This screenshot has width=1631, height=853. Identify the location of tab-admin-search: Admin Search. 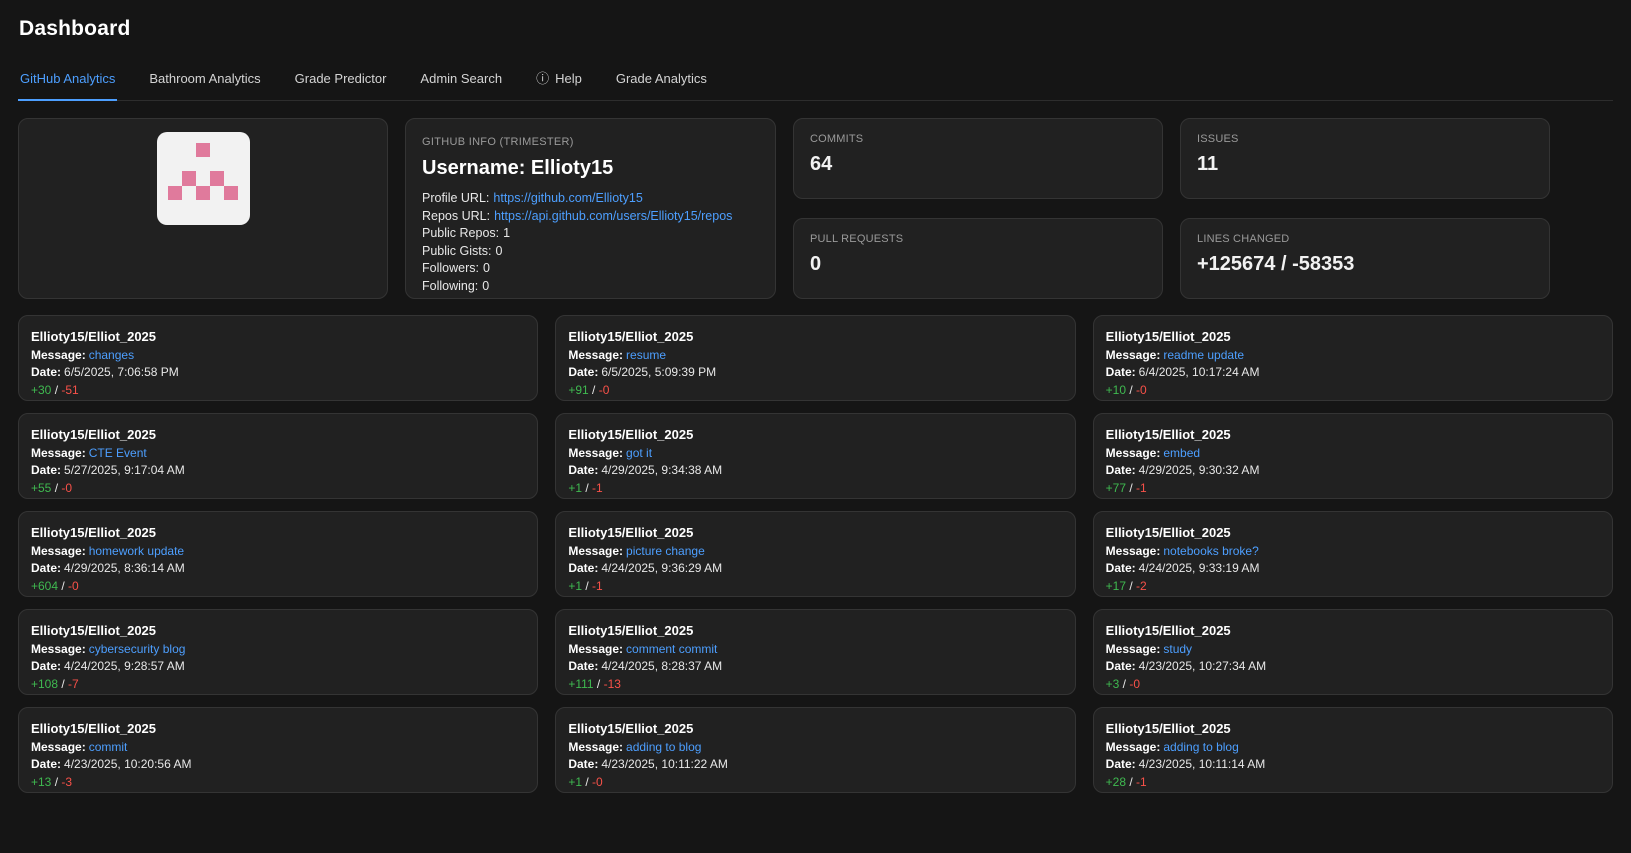
(461, 81).